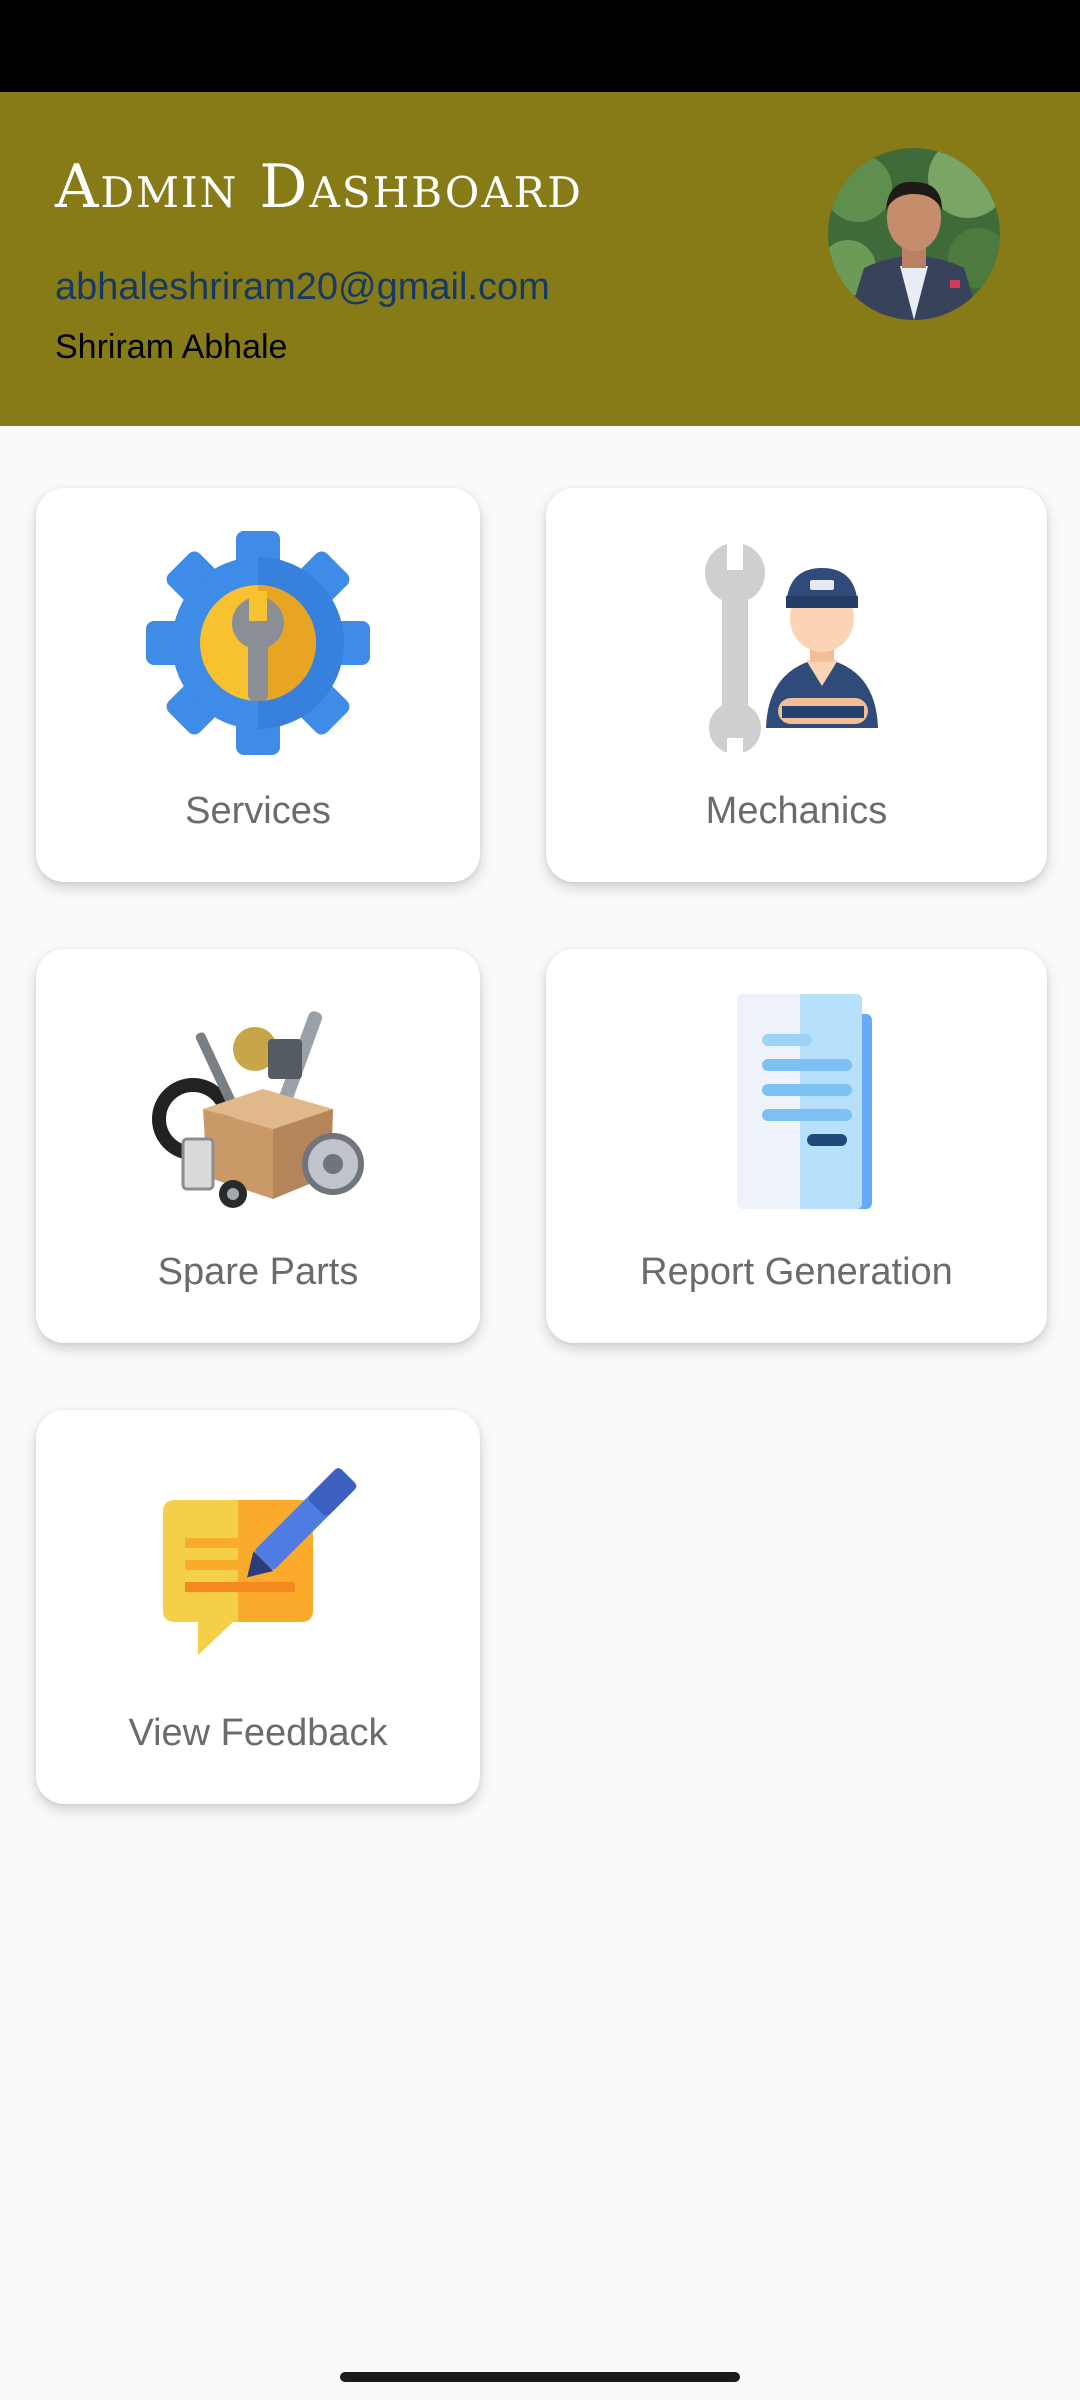  What do you see at coordinates (319, 187) in the screenshot?
I see `page-title: Admin Dashboard` at bounding box center [319, 187].